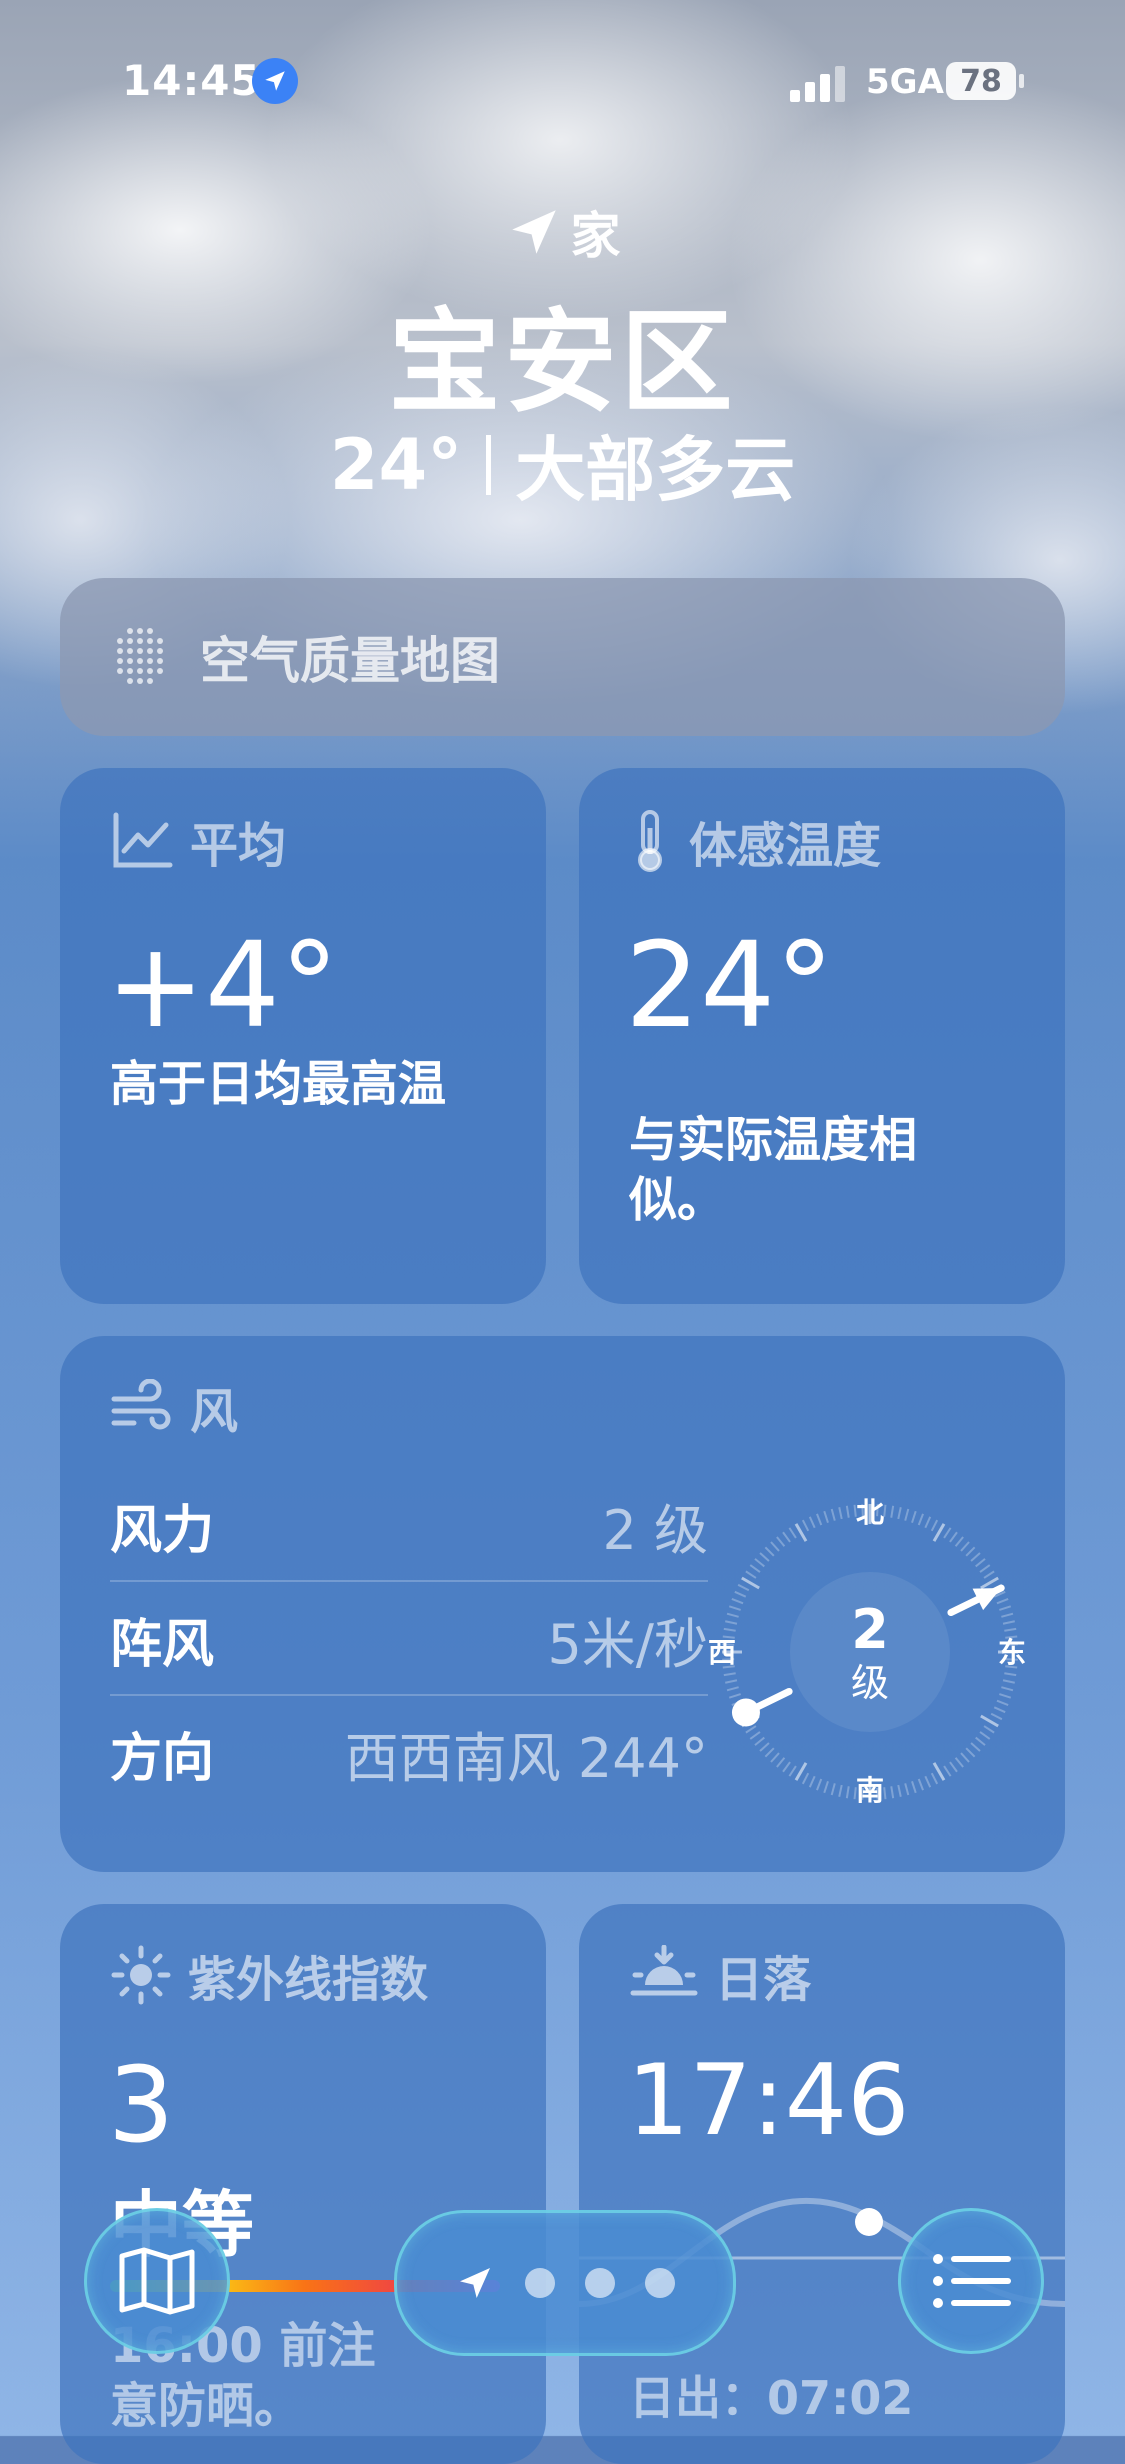  What do you see at coordinates (162, 1530) in the screenshot?
I see `wind-force-label: 风力` at bounding box center [162, 1530].